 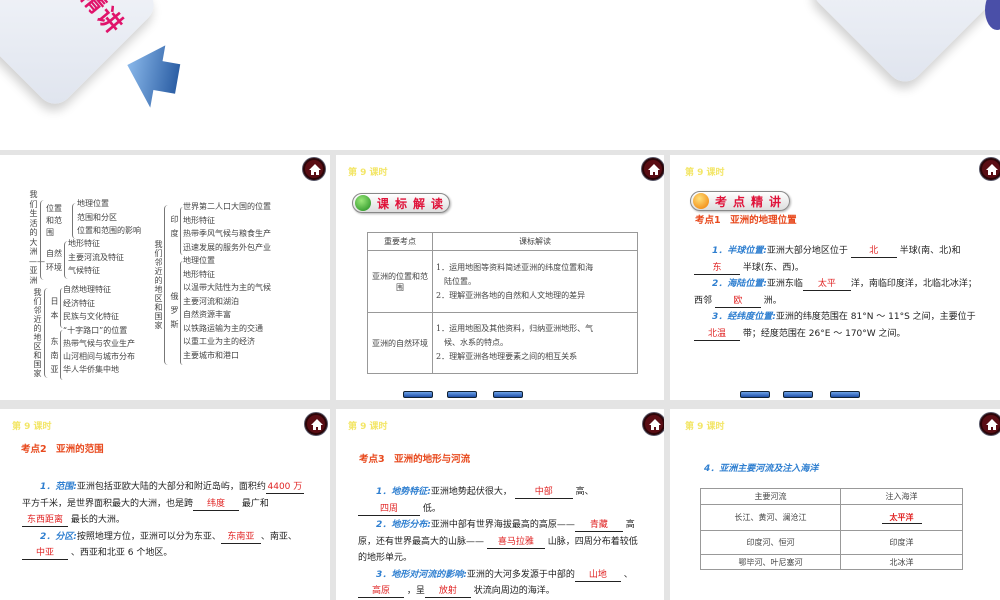 What do you see at coordinates (84, 270) in the screenshot?
I see `mindmap-leaf: 气候特征` at bounding box center [84, 270].